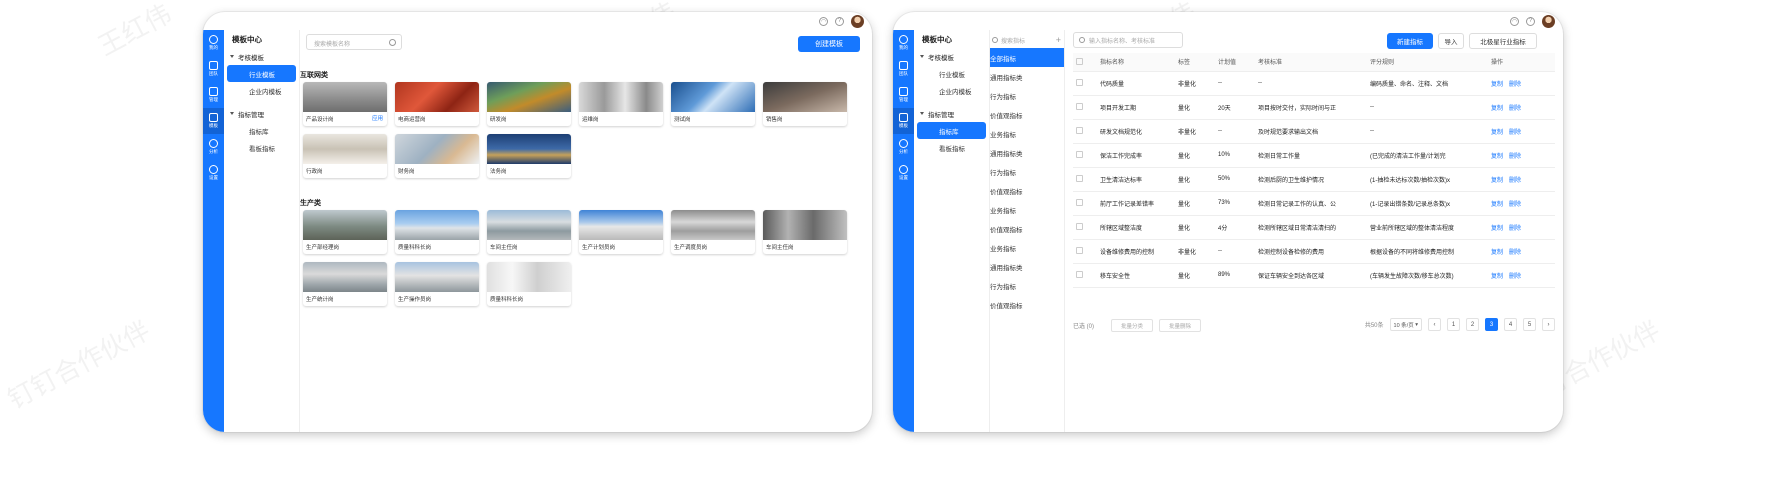 Image resolution: width=1778 pixels, height=498 pixels. Describe the element at coordinates (713, 104) in the screenshot. I see `template-card: 测试岗` at that location.